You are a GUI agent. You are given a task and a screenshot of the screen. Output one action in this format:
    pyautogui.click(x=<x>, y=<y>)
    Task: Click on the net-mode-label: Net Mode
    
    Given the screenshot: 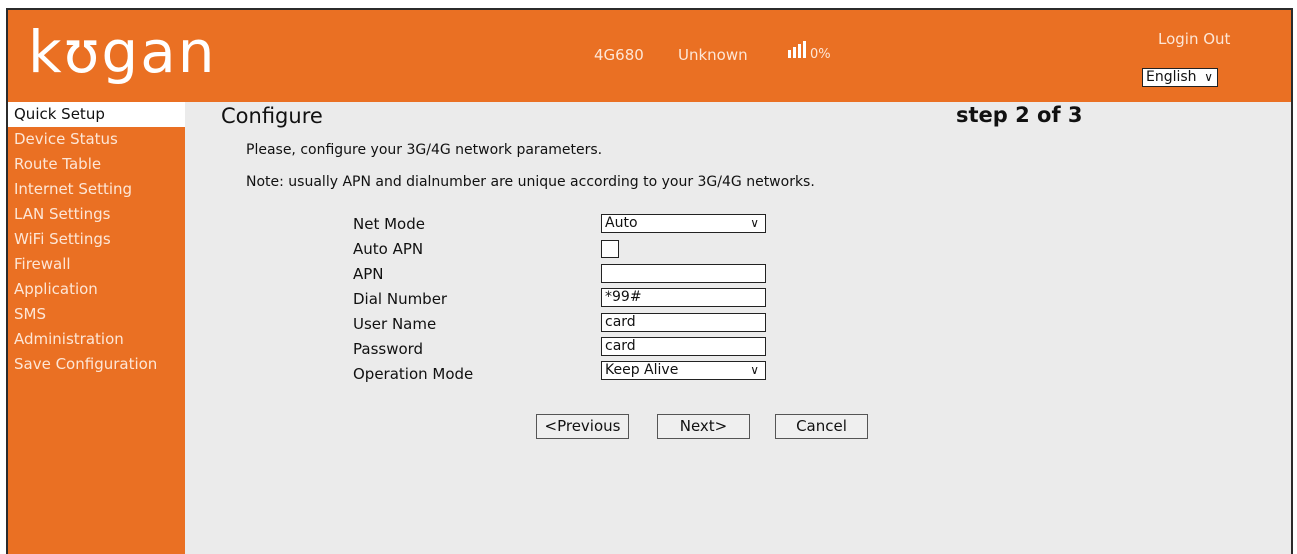 What is the action you would take?
    pyautogui.click(x=389, y=224)
    